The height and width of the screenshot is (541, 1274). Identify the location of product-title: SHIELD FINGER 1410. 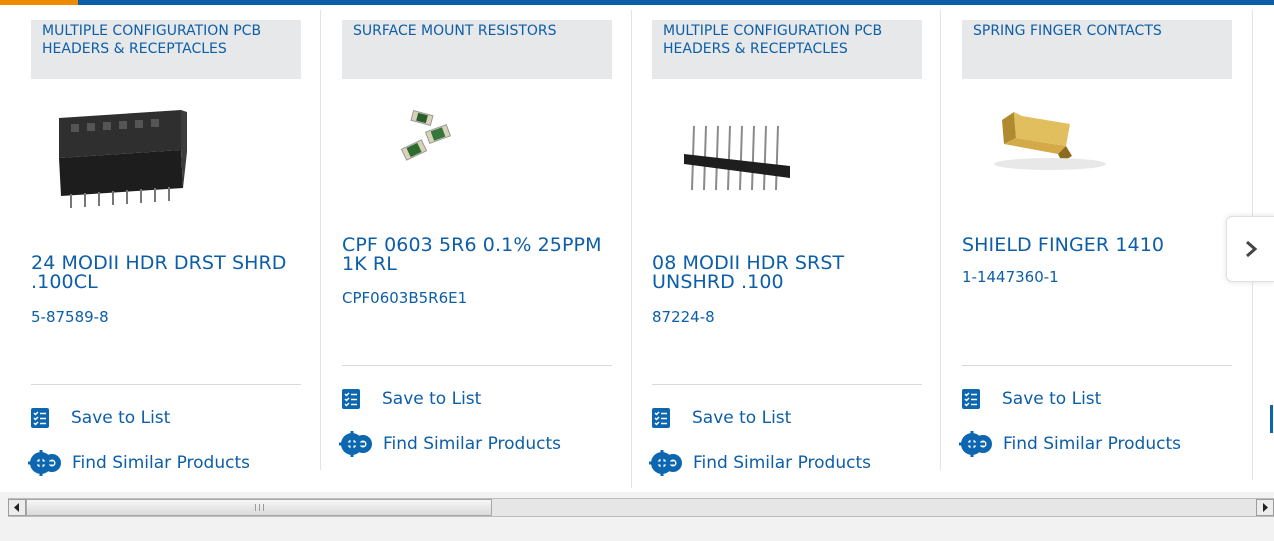
(1101, 245).